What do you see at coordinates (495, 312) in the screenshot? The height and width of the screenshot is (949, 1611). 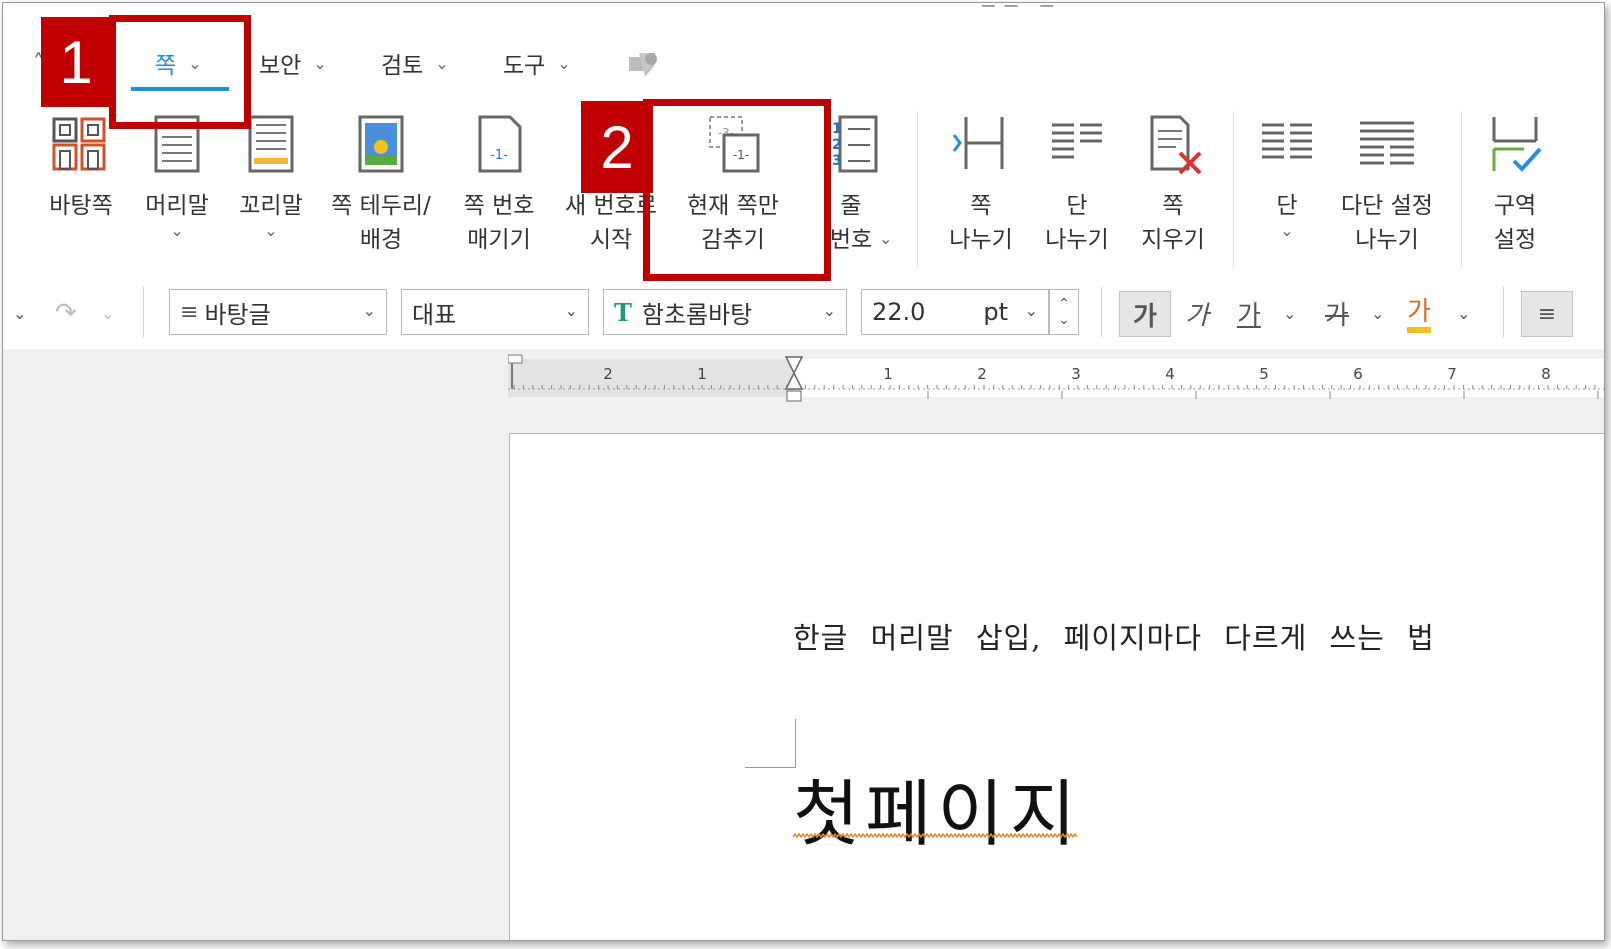 I see `language-select: 대표 ⌄` at bounding box center [495, 312].